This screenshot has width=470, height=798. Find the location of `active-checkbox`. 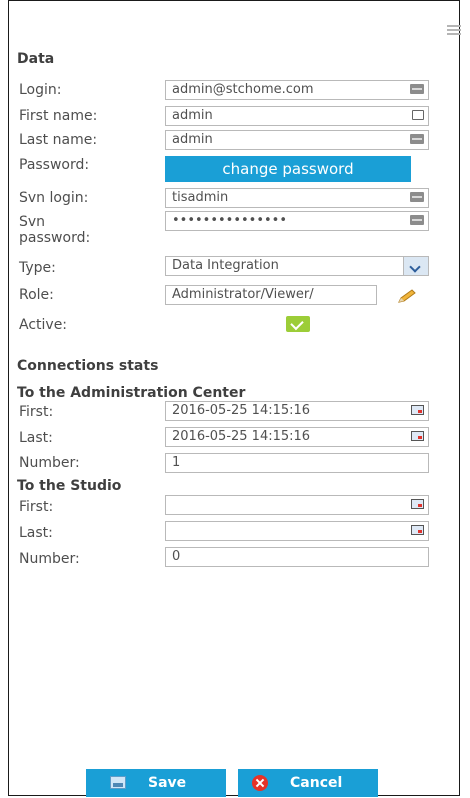

active-checkbox is located at coordinates (298, 324).